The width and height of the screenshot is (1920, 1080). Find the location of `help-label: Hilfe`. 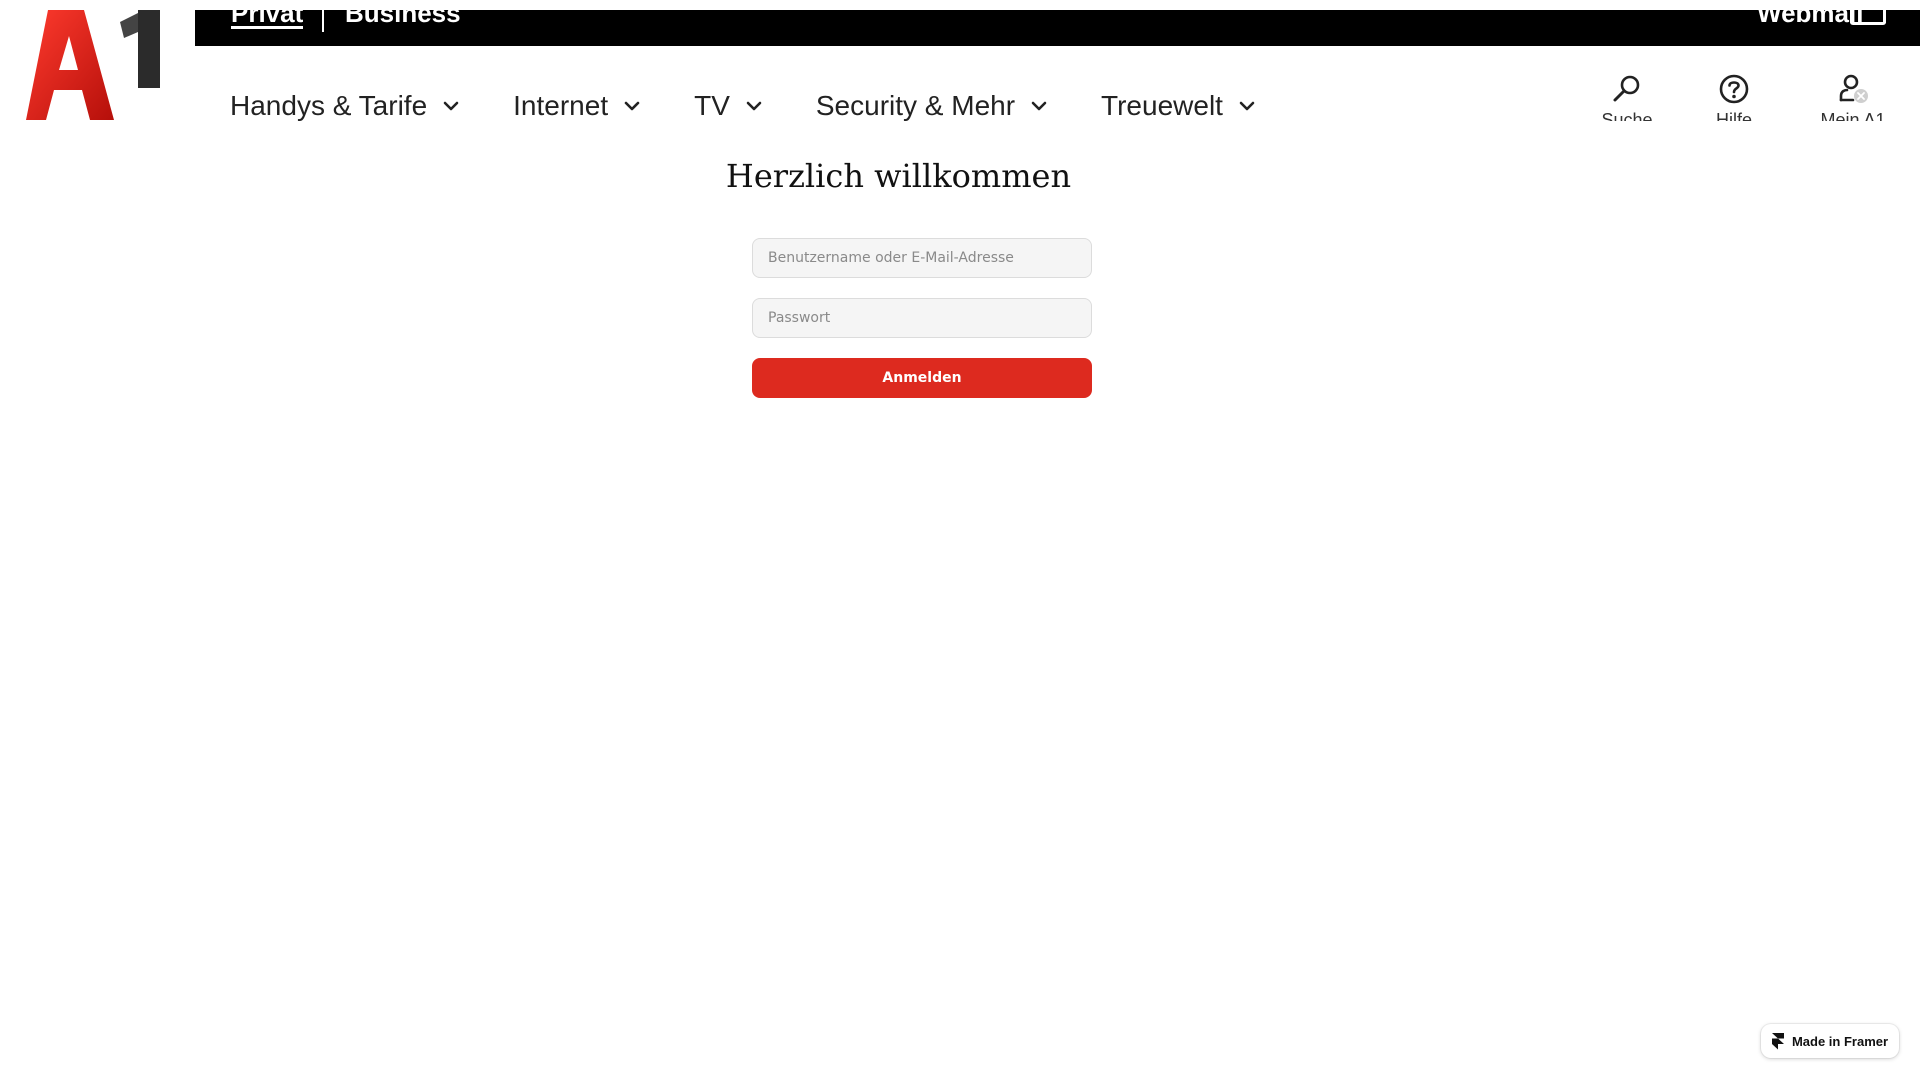

help-label: Hilfe is located at coordinates (1733, 115).